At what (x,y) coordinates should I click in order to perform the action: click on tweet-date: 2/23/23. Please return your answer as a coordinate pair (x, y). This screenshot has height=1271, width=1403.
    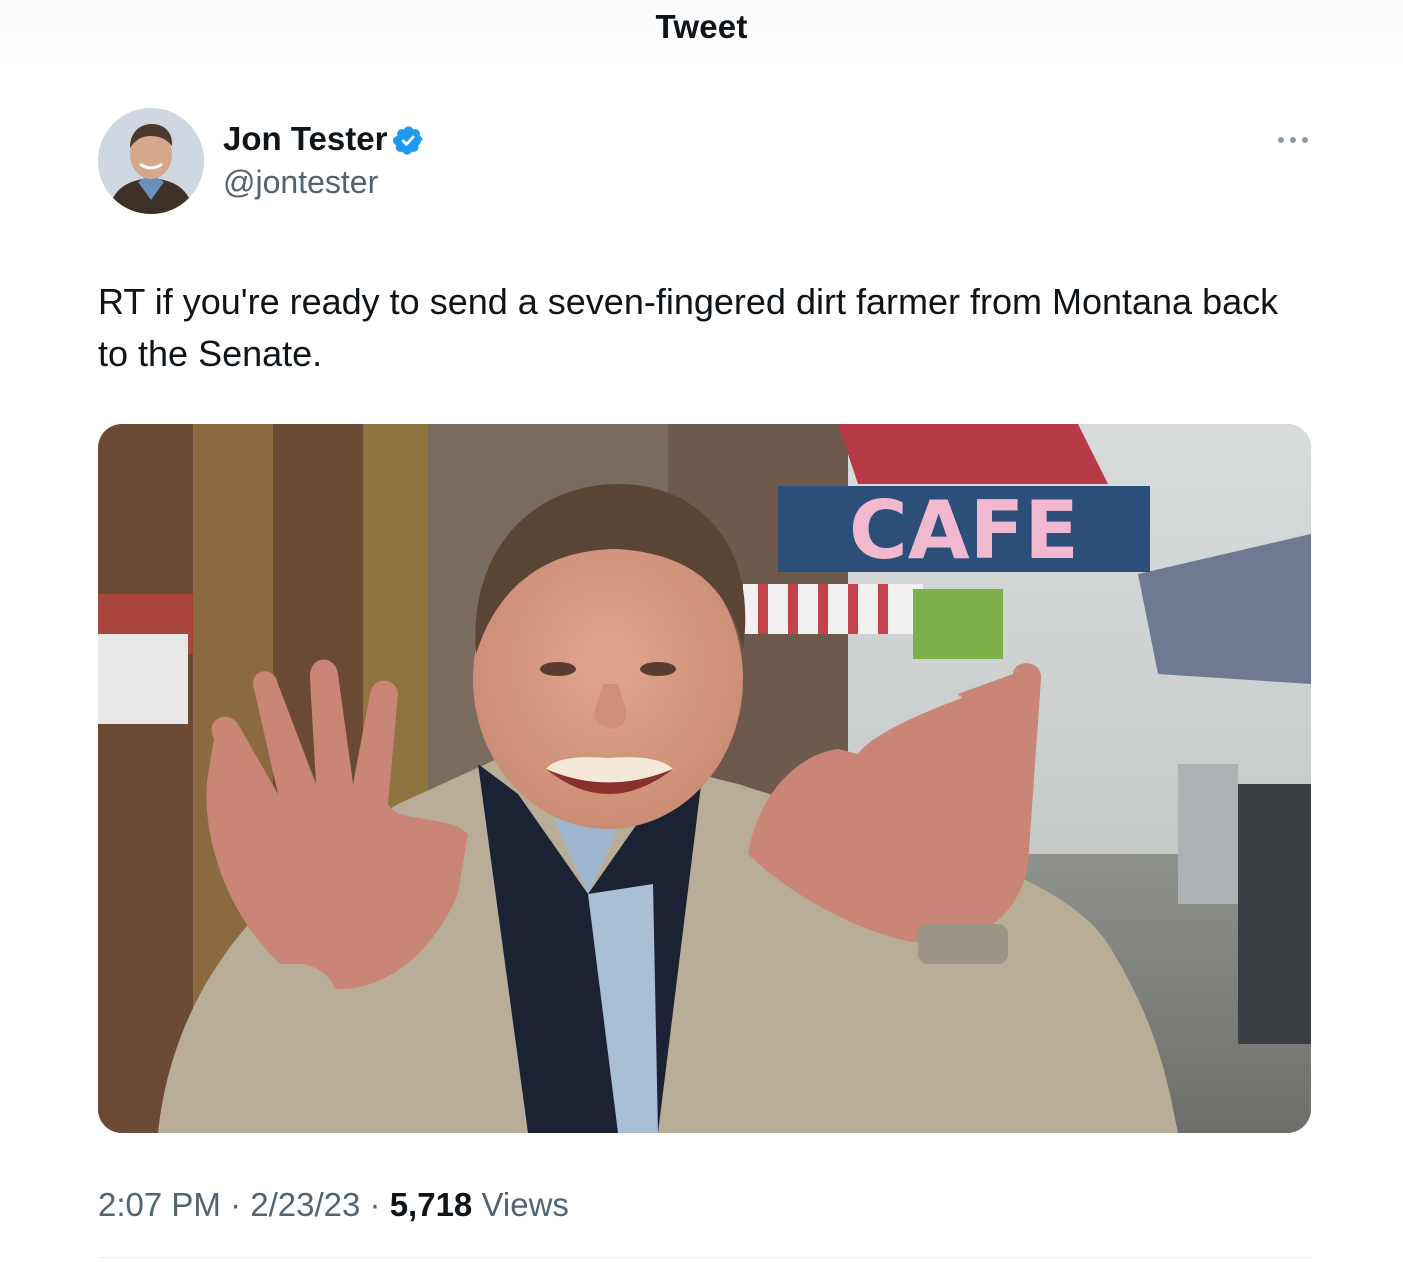
    Looking at the image, I should click on (305, 1204).